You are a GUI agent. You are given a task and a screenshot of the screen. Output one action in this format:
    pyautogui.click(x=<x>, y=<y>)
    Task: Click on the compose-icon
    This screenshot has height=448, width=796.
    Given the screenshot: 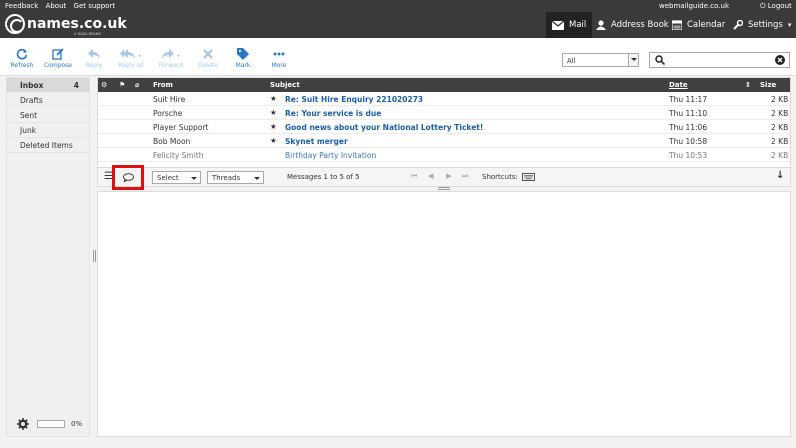 What is the action you would take?
    pyautogui.click(x=58, y=54)
    